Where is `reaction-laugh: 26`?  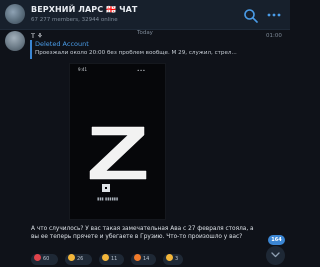 reaction-laugh: 26 is located at coordinates (78, 259).